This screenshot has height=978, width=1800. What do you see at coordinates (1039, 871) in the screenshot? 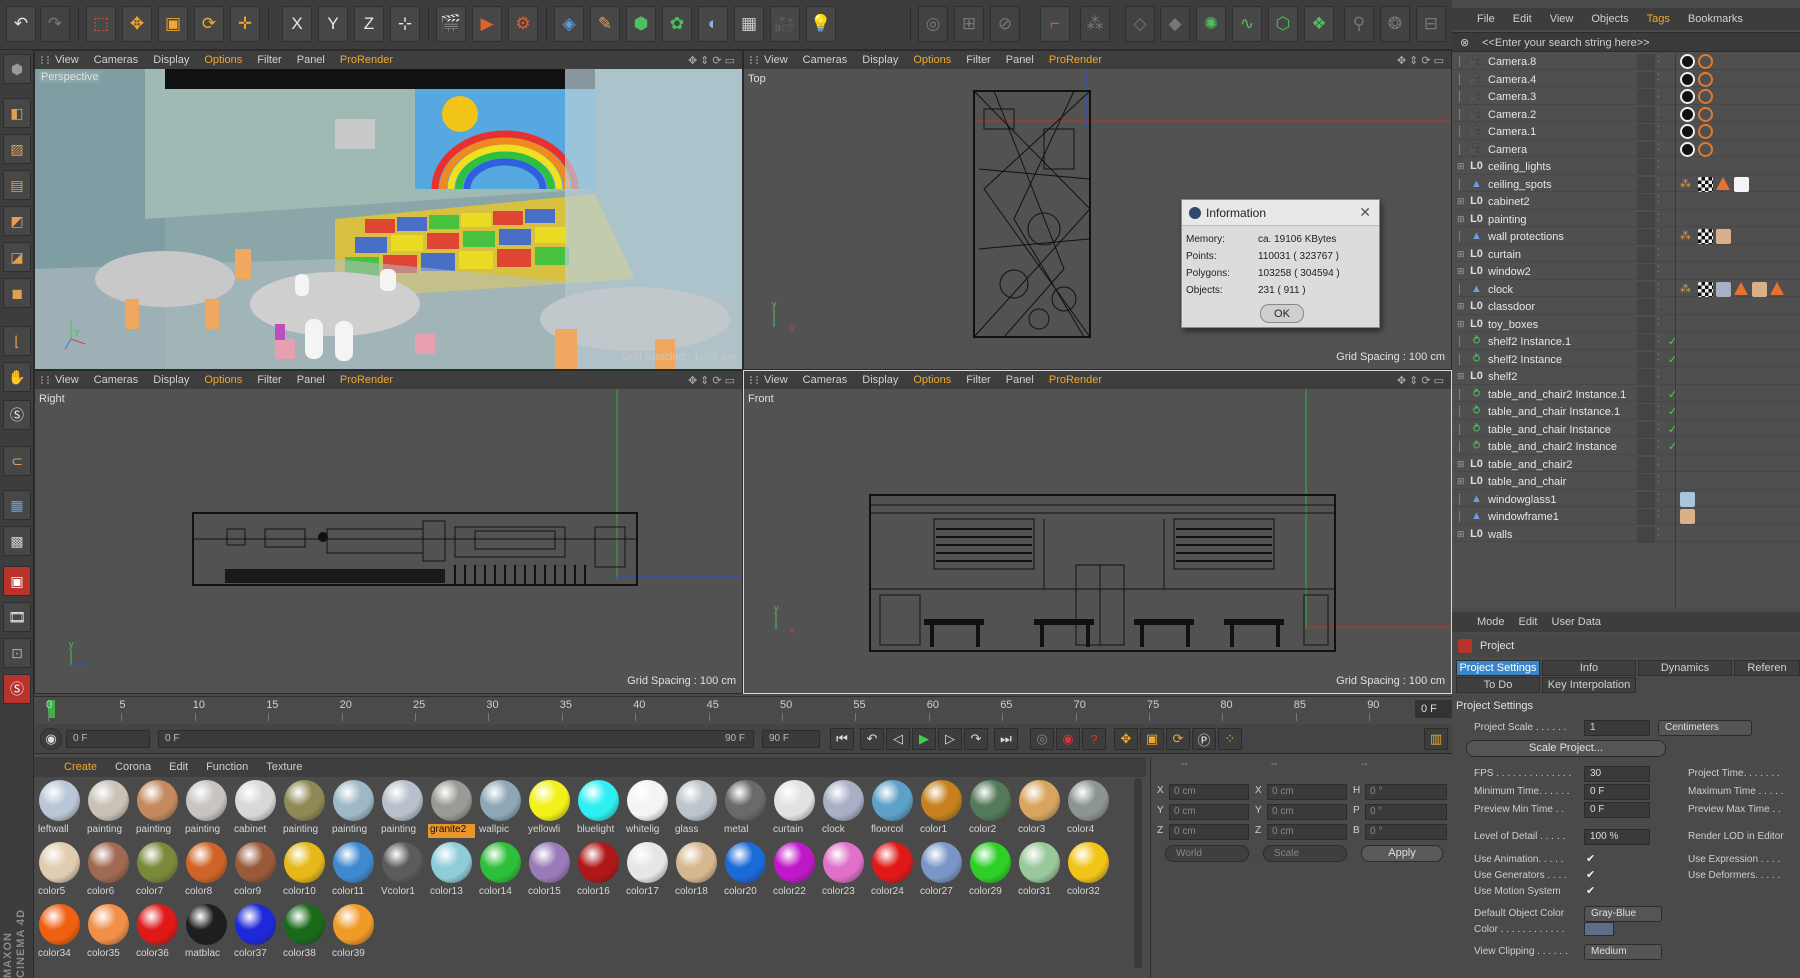
I see `material-swatch: color31` at bounding box center [1039, 871].